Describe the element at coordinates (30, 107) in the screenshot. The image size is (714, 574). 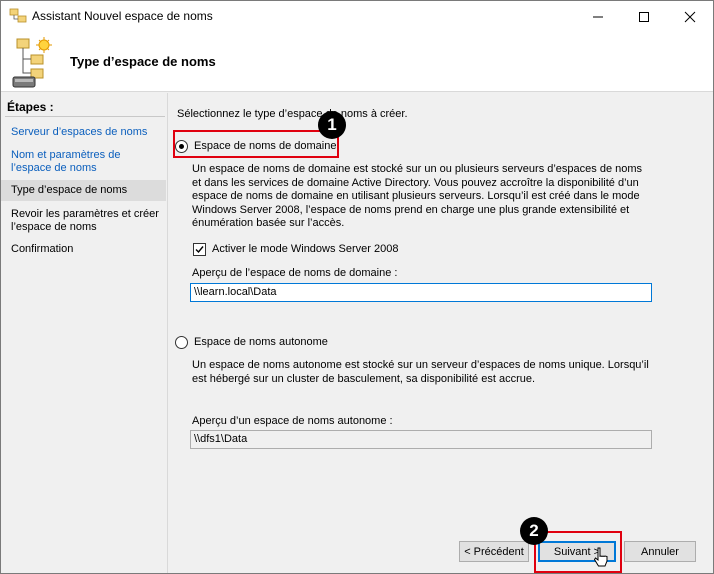
I see `steps-title: Étapes :` at that location.